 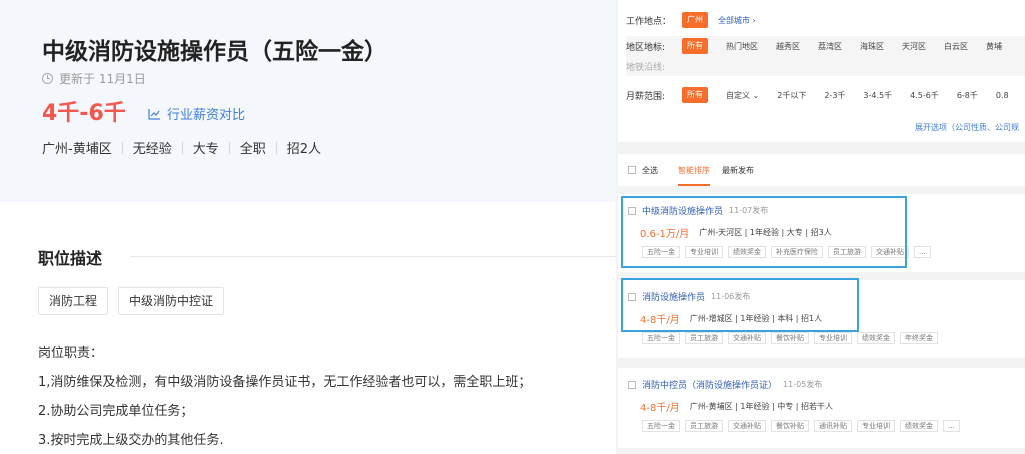 I want to click on salary-compare-link: 行业薪资对比, so click(x=196, y=113).